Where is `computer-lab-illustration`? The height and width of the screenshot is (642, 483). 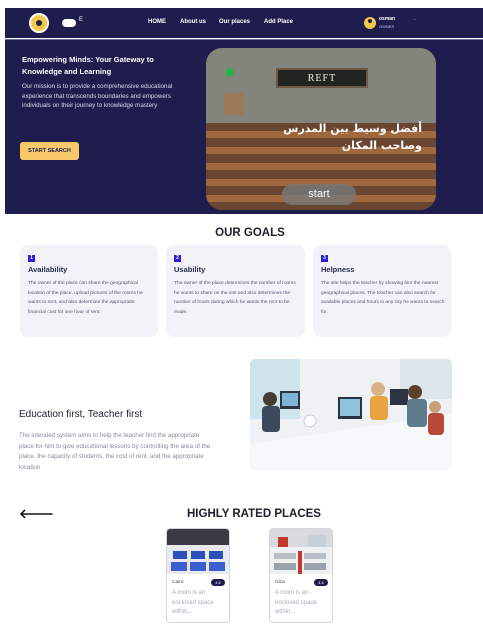 computer-lab-illustration is located at coordinates (351, 414).